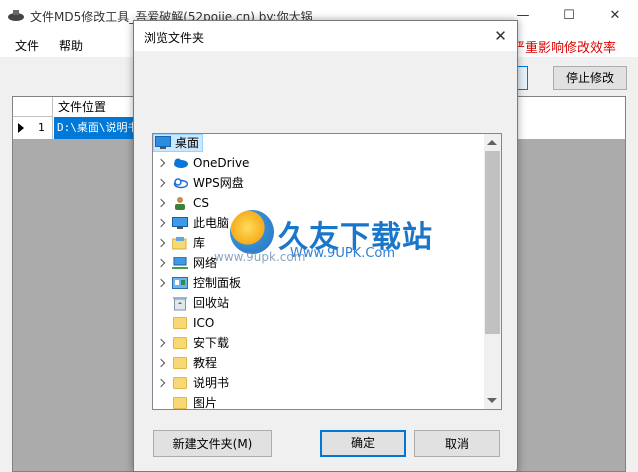 The width and height of the screenshot is (638, 472). Describe the element at coordinates (180, 304) in the screenshot. I see `recycle-bin-icon` at that location.